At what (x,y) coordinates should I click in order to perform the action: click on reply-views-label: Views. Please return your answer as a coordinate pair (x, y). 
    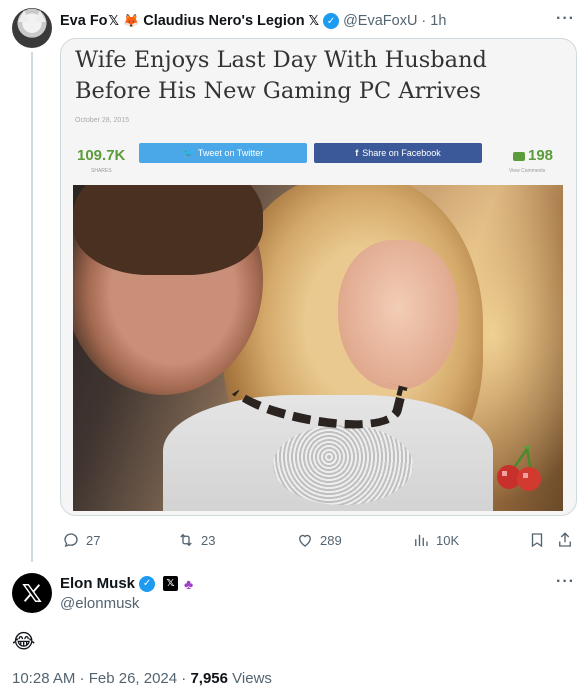
    Looking at the image, I should click on (250, 678).